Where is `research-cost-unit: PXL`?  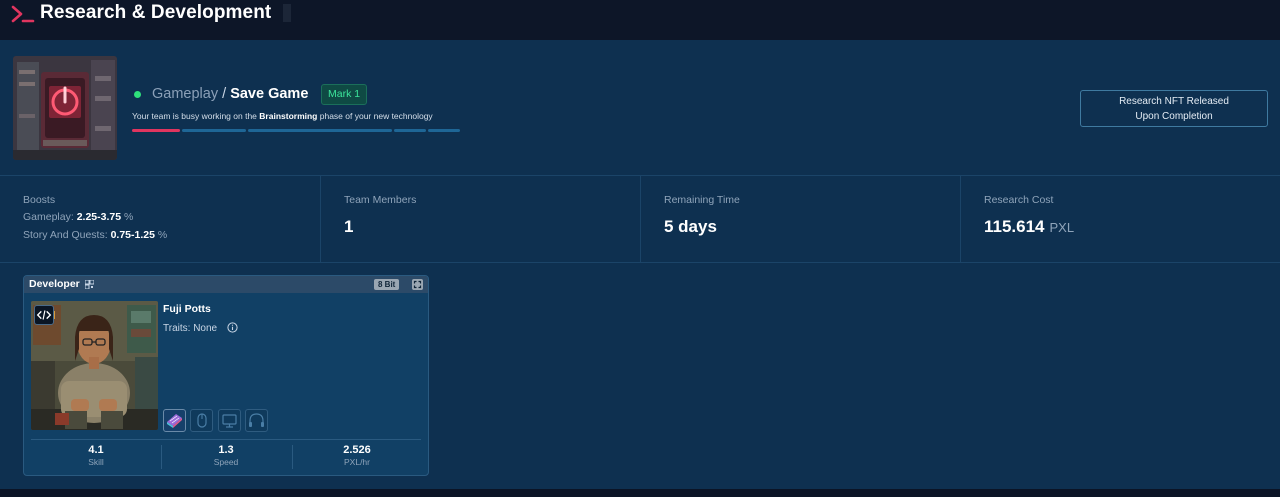 research-cost-unit: PXL is located at coordinates (1062, 227).